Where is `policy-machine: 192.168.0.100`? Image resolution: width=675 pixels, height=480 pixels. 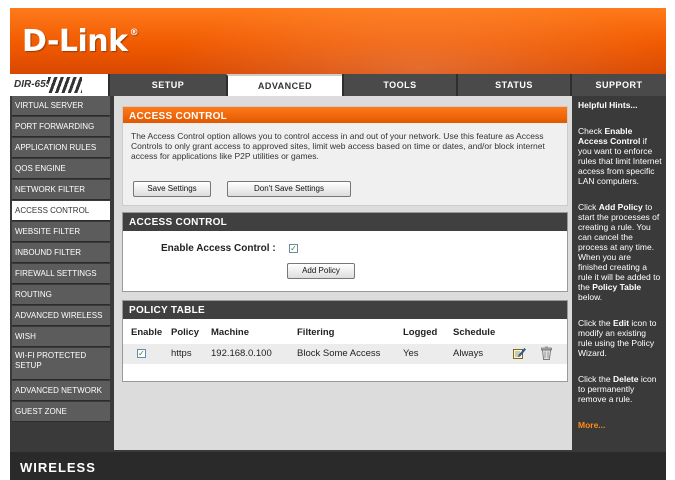
policy-machine: 192.168.0.100 is located at coordinates (241, 353).